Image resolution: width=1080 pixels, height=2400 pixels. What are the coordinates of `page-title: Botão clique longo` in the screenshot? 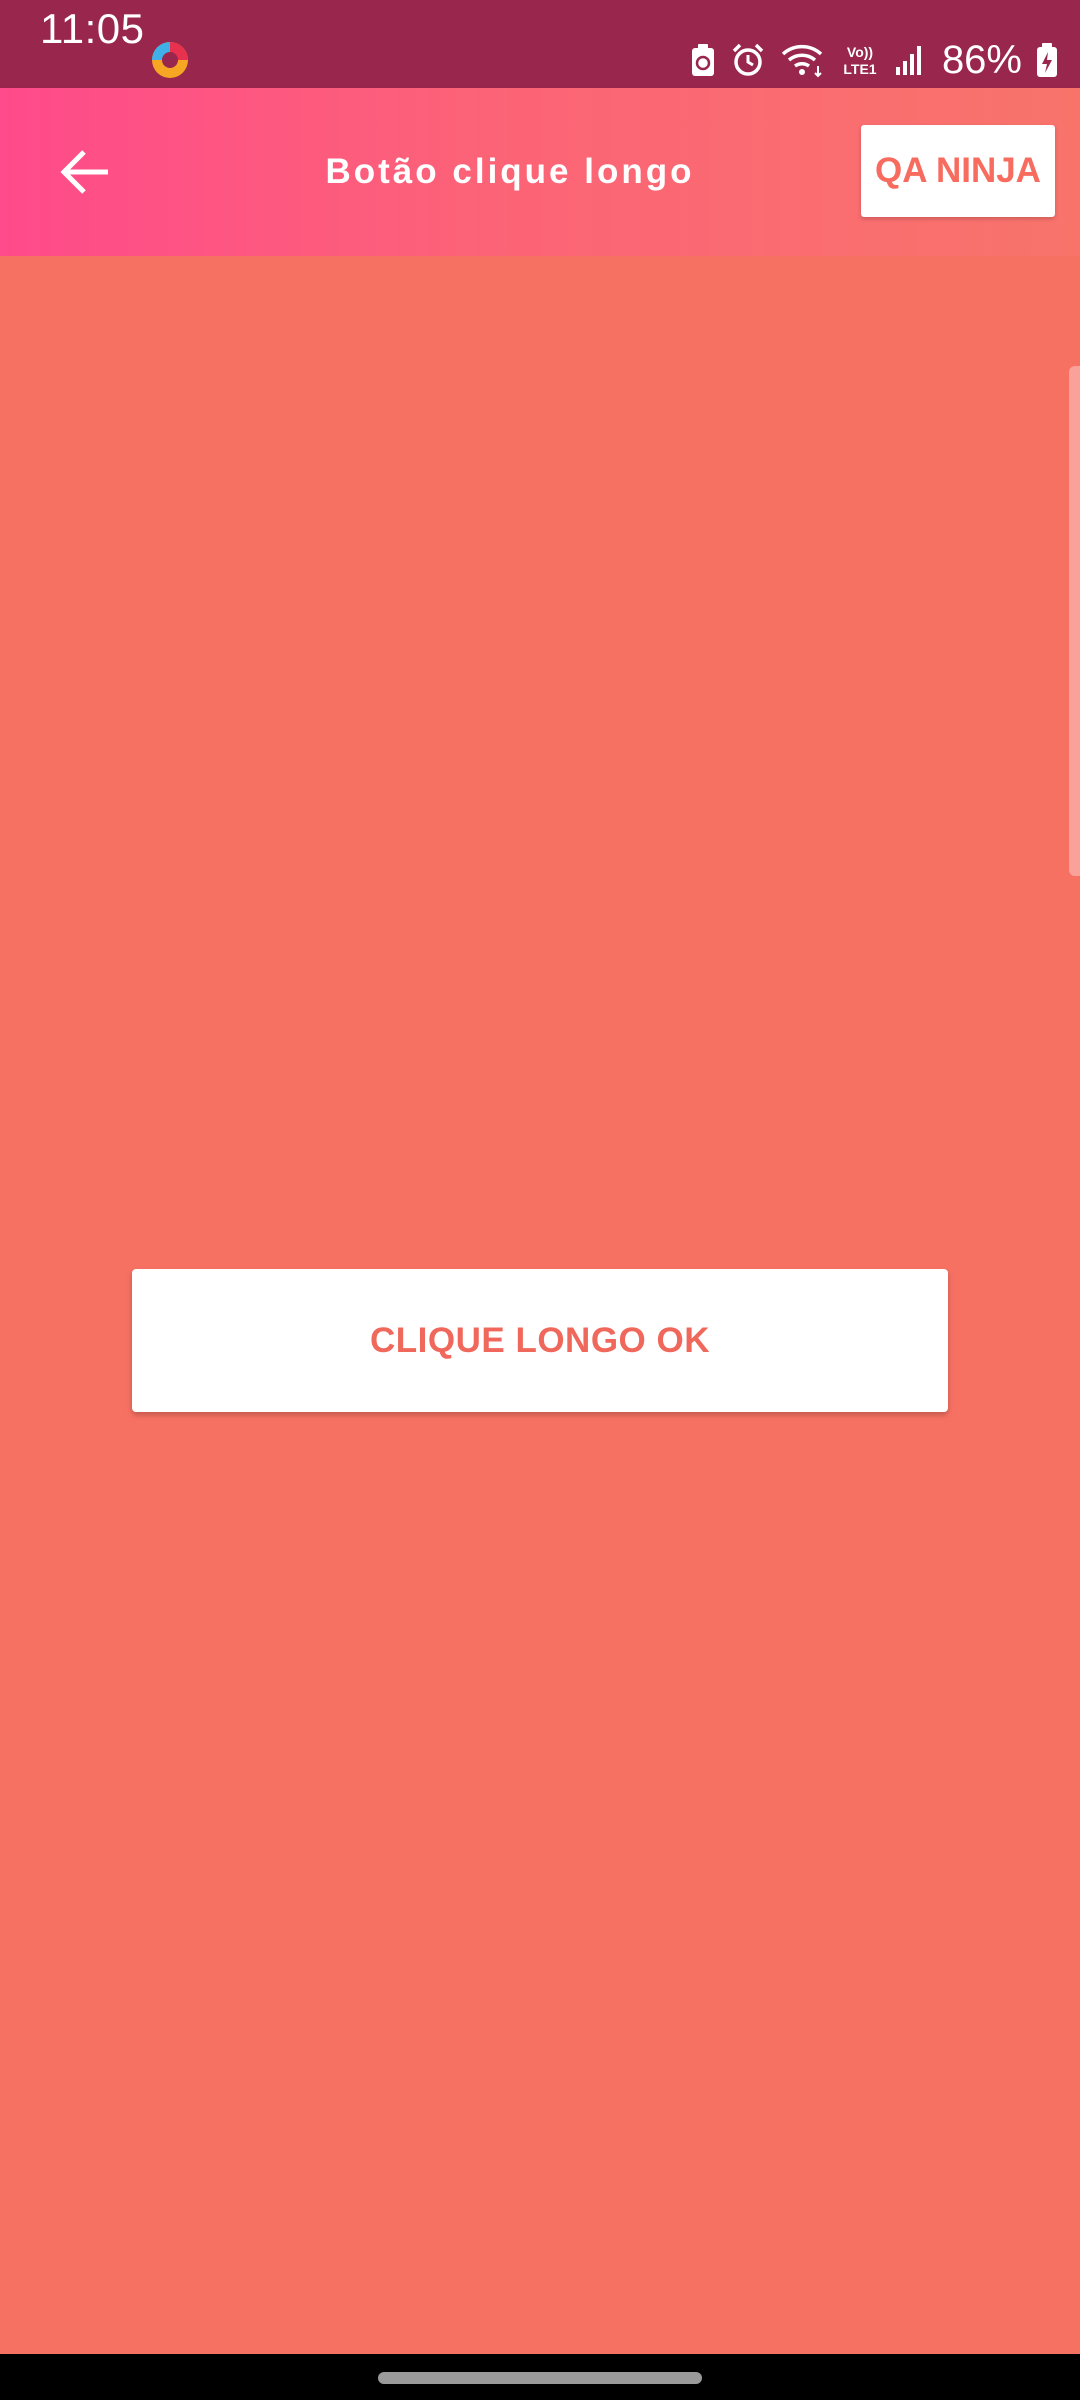 It's located at (510, 171).